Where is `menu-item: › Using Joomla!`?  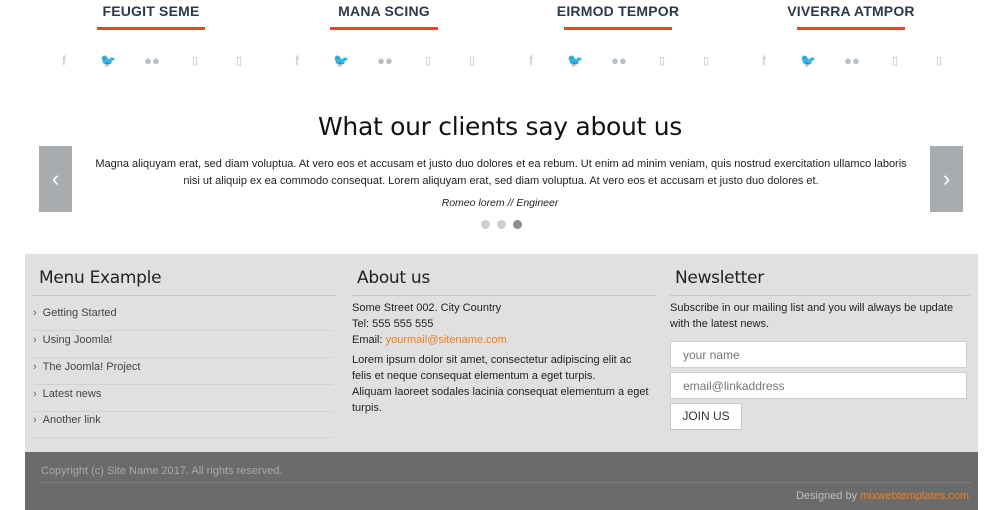 menu-item: › Using Joomla! is located at coordinates (183, 344).